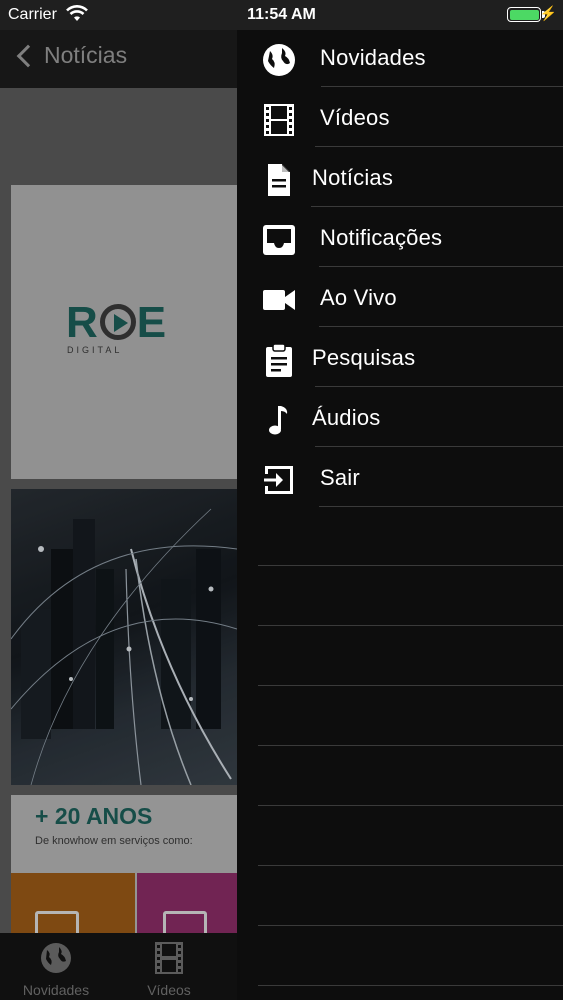 The image size is (563, 1000). Describe the element at coordinates (114, 841) in the screenshot. I see `services-subtitle: De knowhow em serviços como:` at that location.